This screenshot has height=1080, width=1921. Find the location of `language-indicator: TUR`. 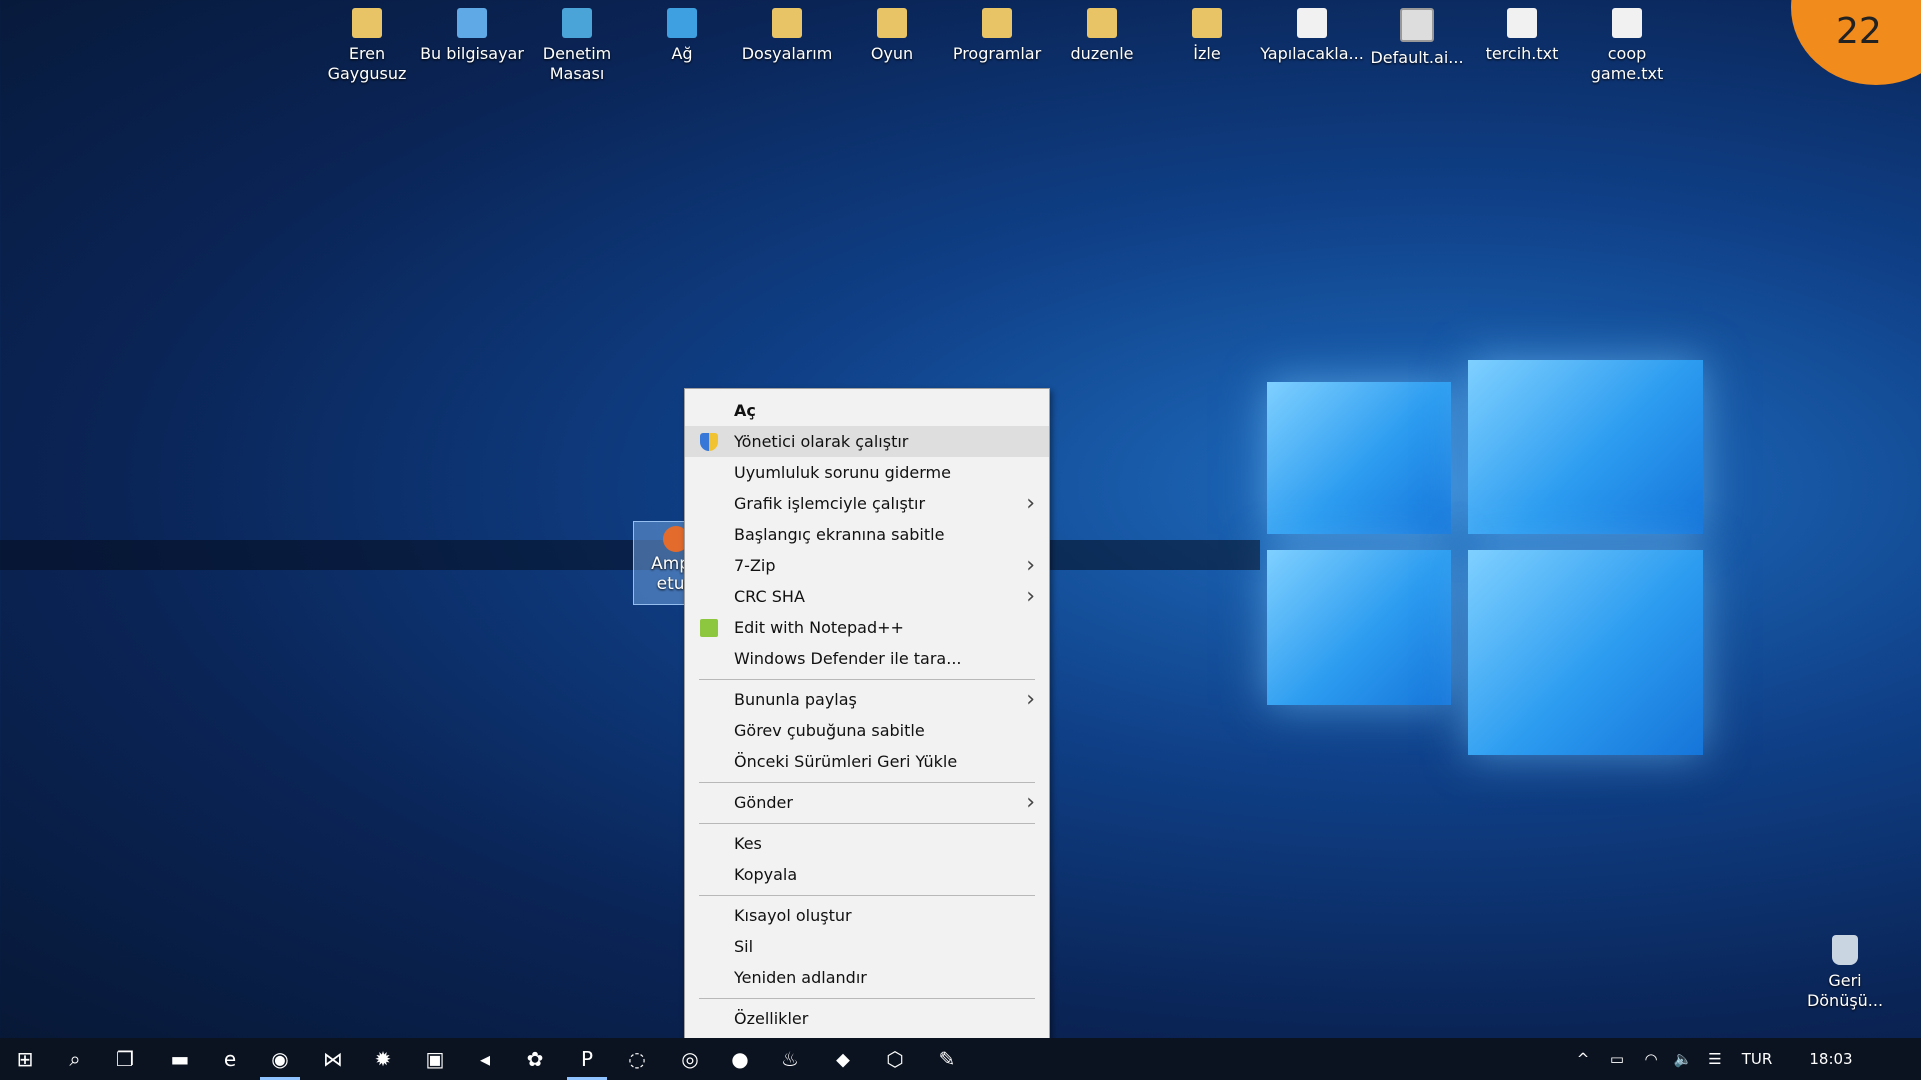

language-indicator: TUR is located at coordinates (1757, 1059).